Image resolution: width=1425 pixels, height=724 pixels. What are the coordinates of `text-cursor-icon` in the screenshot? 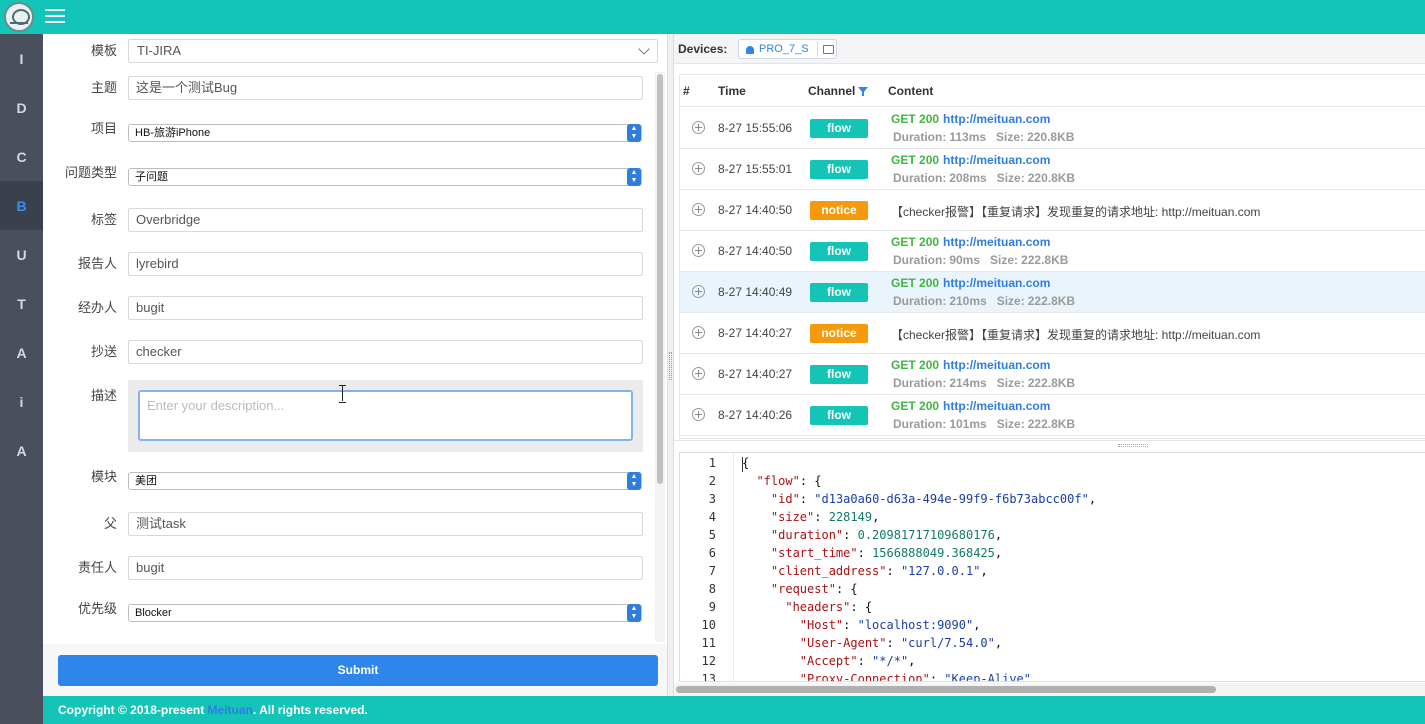 It's located at (343, 394).